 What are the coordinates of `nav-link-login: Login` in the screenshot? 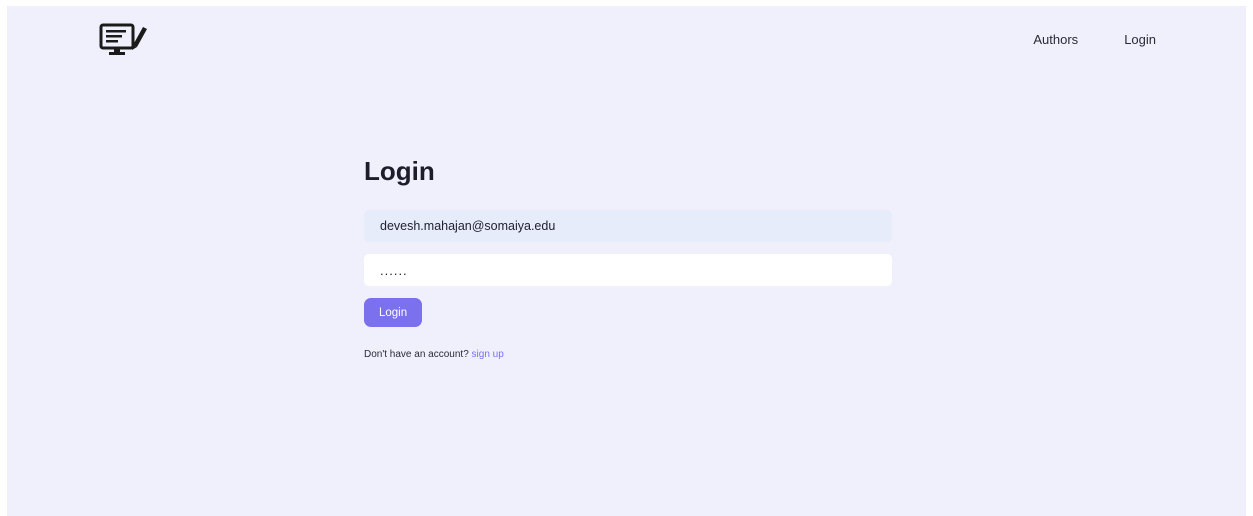 It's located at (1140, 39).